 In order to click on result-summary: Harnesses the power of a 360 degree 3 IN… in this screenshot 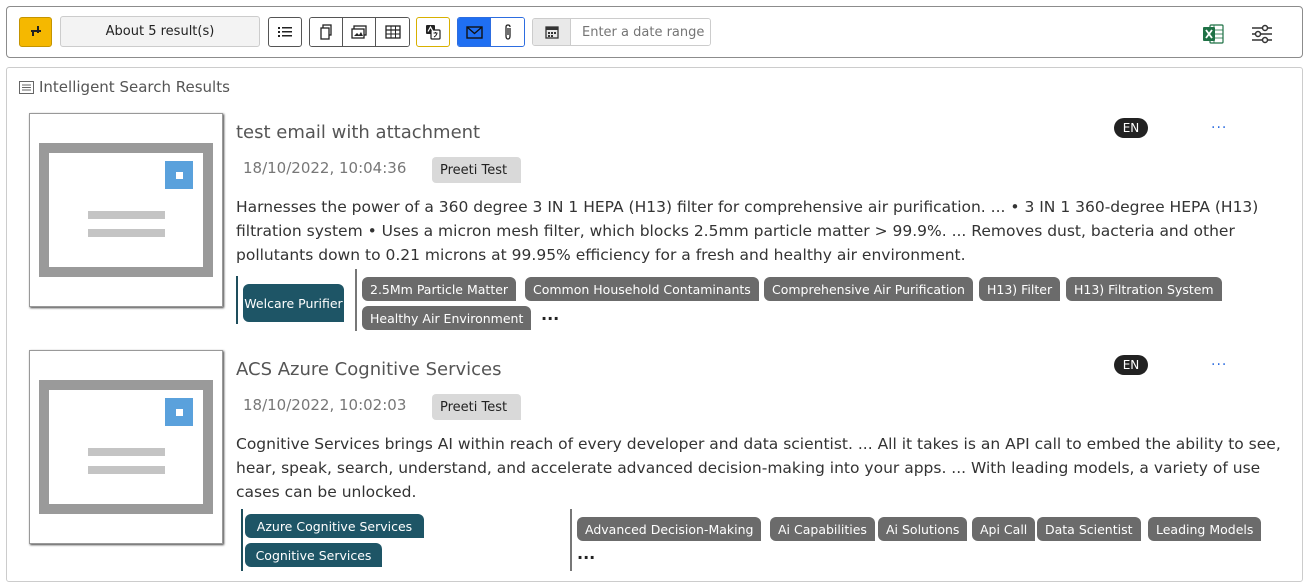, I will do `click(747, 231)`.